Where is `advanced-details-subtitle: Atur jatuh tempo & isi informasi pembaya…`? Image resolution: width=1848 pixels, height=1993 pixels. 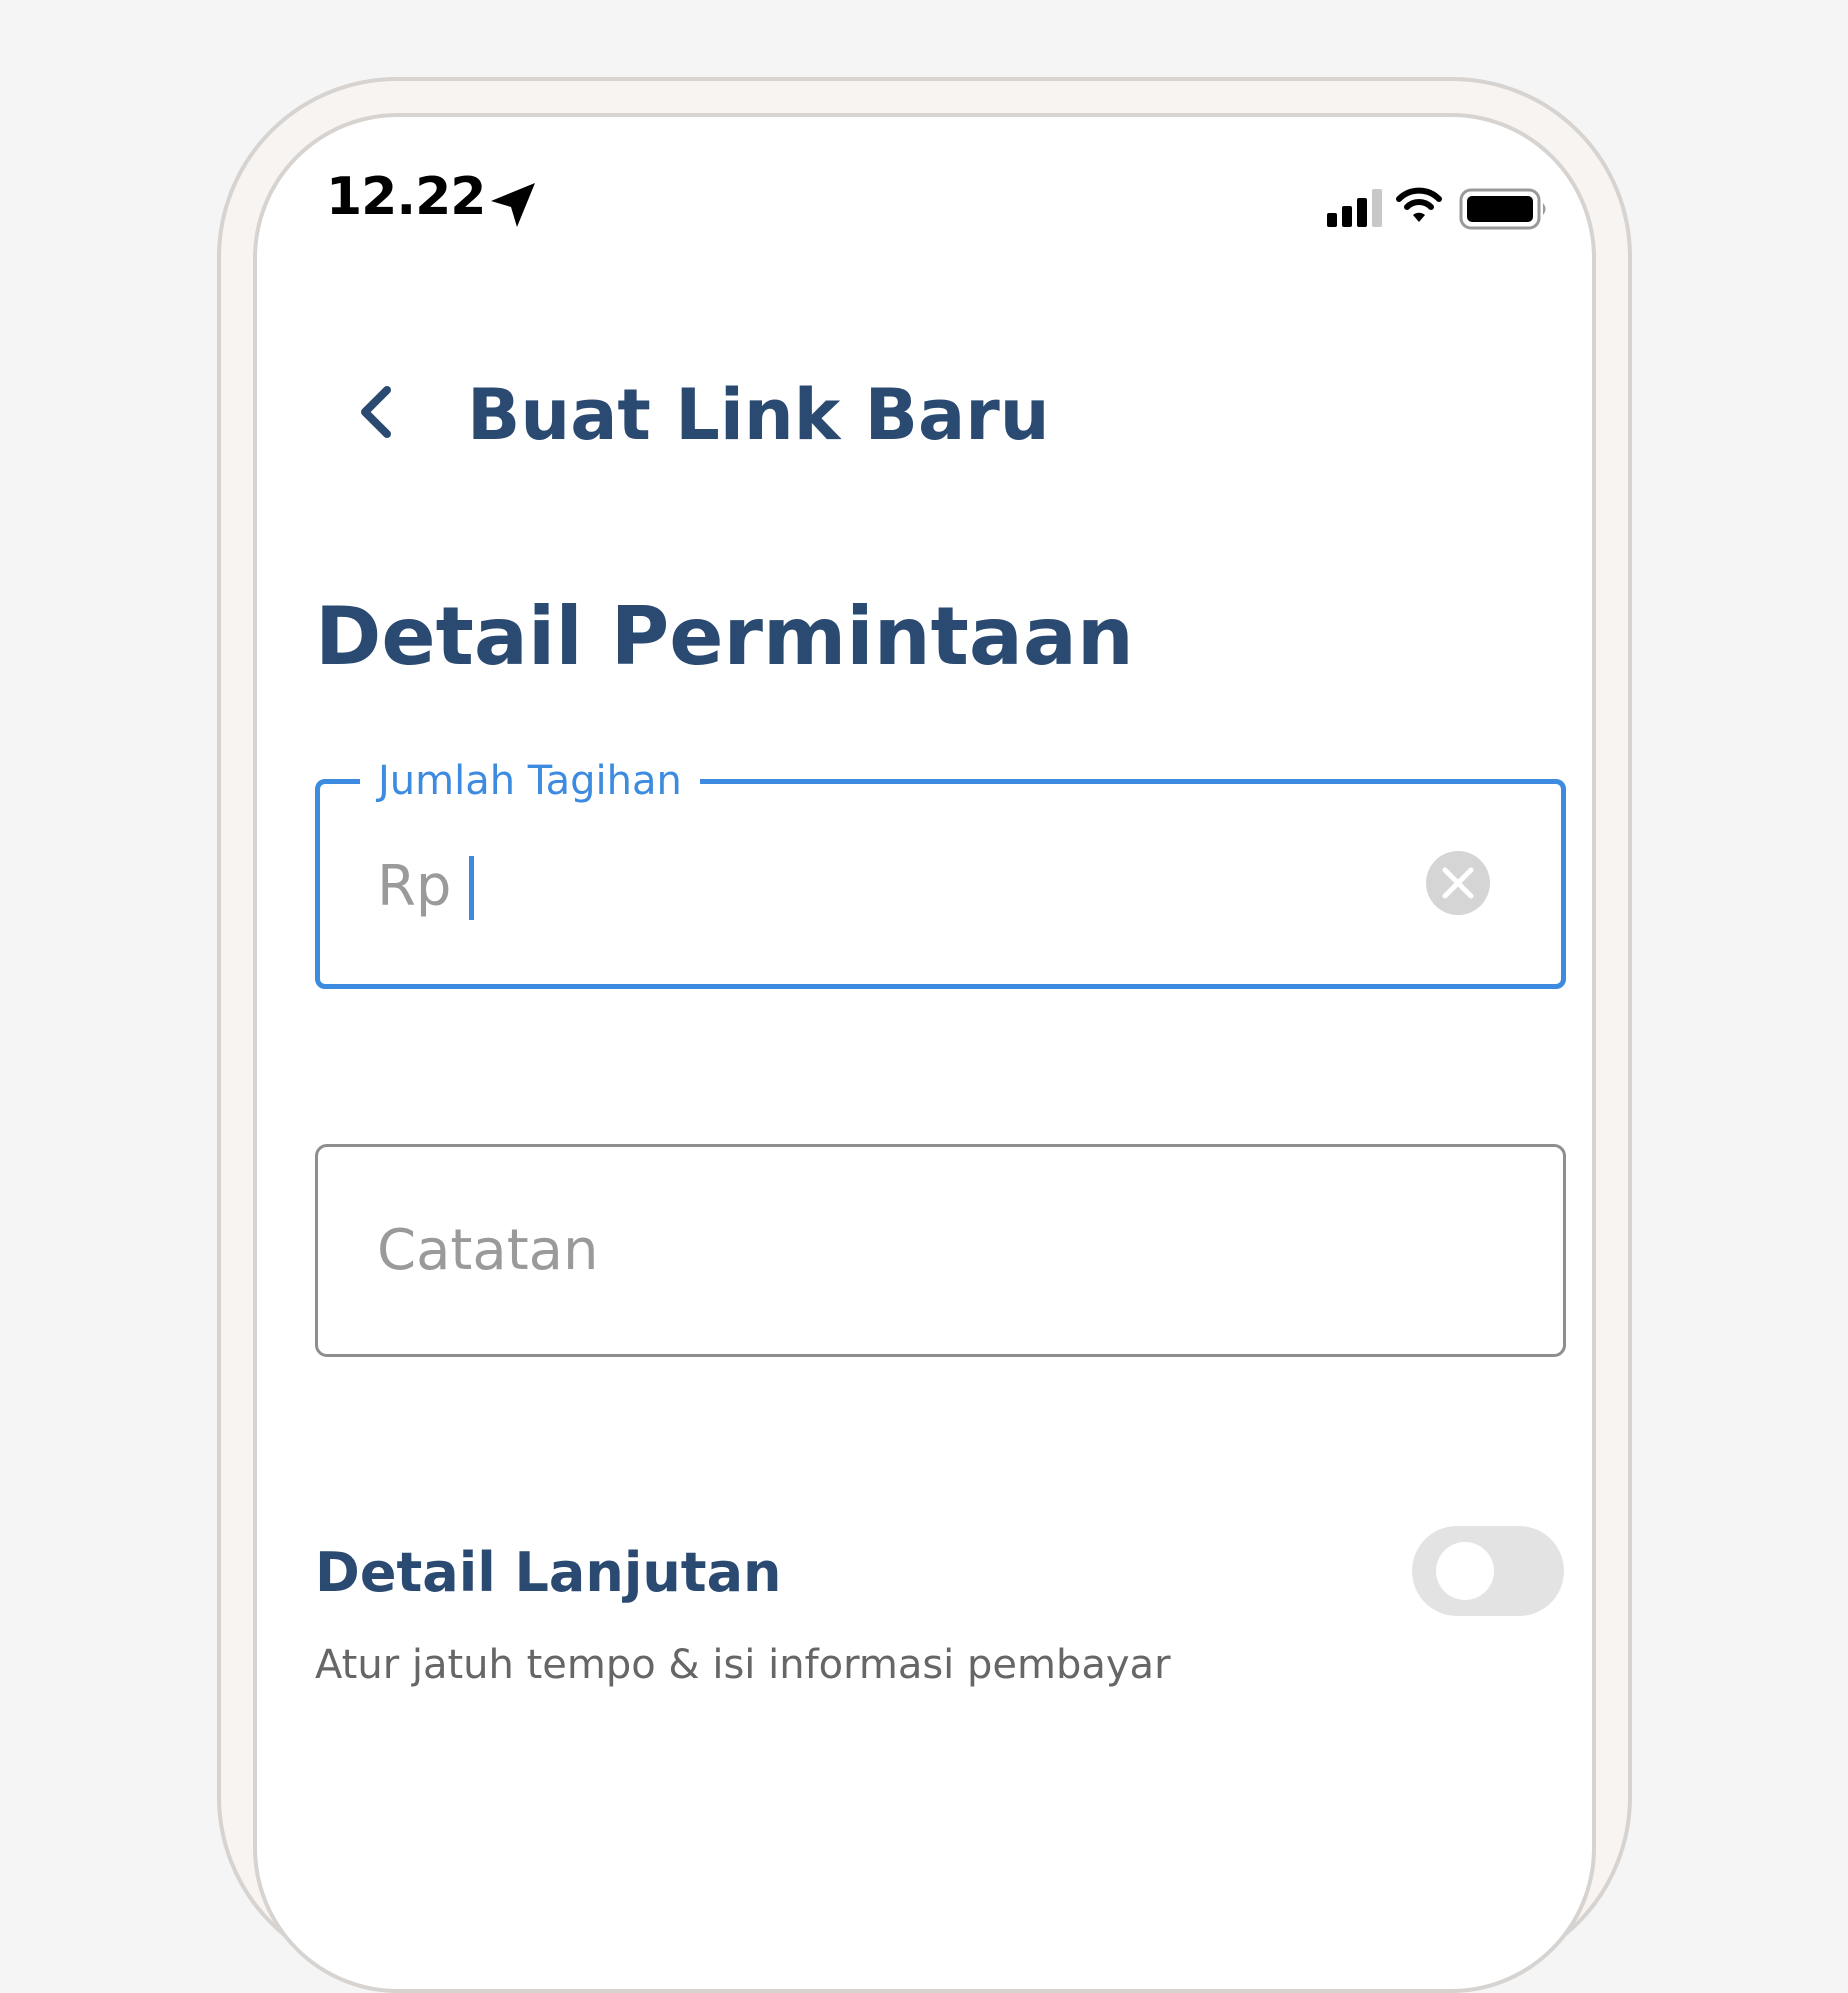 advanced-details-subtitle: Atur jatuh tempo & isi informasi pembaya… is located at coordinates (743, 1665).